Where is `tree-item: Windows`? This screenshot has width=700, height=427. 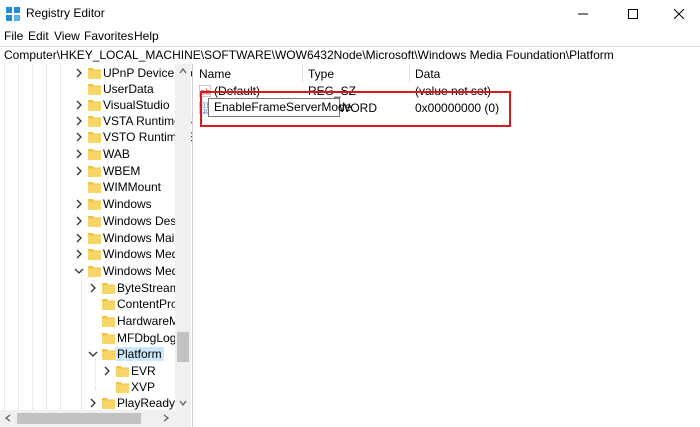
tree-item: Windows is located at coordinates (89, 204).